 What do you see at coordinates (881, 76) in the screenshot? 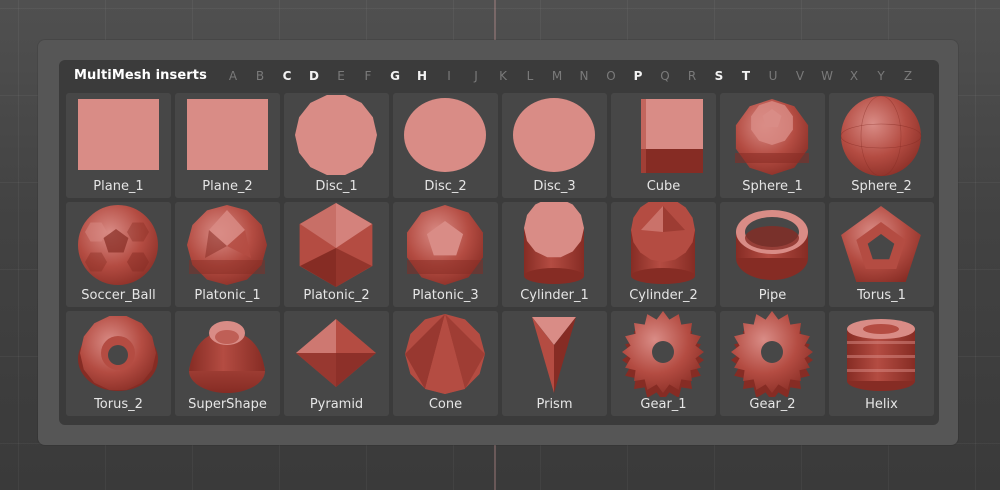
I see `letter-filter-y: Y` at bounding box center [881, 76].